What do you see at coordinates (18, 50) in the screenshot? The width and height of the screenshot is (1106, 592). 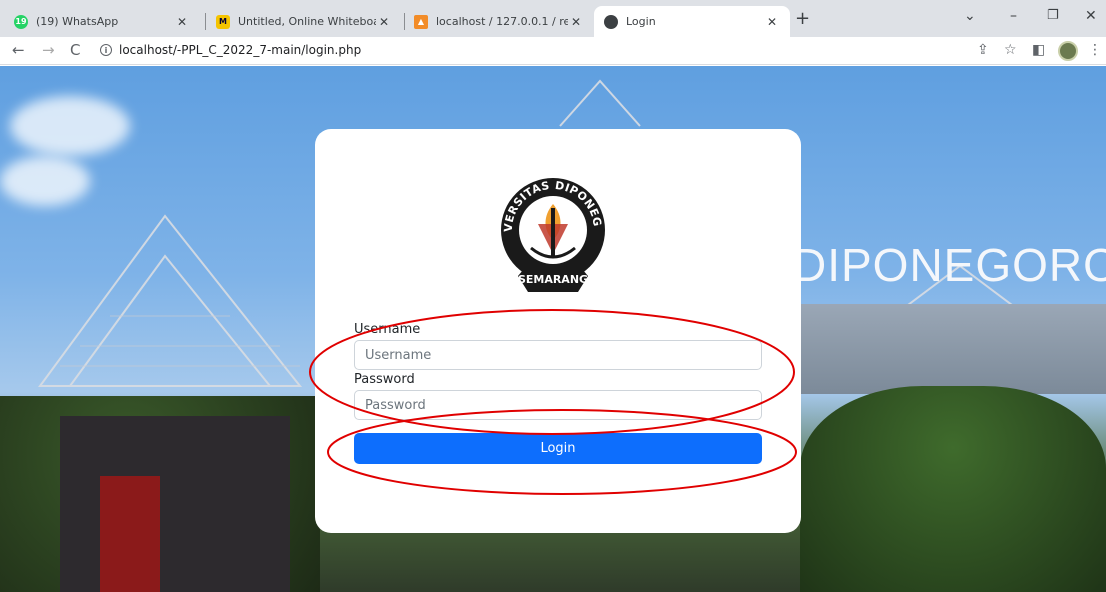 I see `back-button: ←` at bounding box center [18, 50].